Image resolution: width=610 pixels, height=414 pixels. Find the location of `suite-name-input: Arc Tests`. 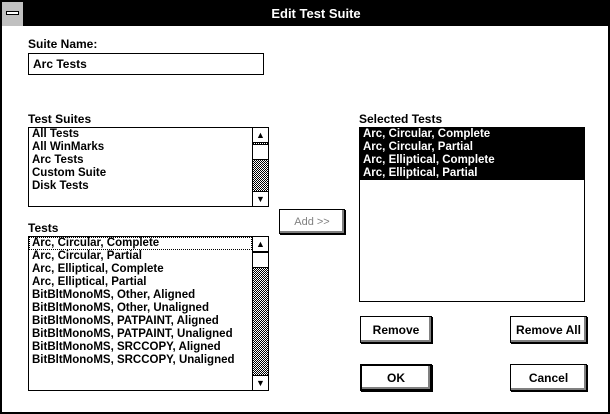

suite-name-input: Arc Tests is located at coordinates (146, 64).